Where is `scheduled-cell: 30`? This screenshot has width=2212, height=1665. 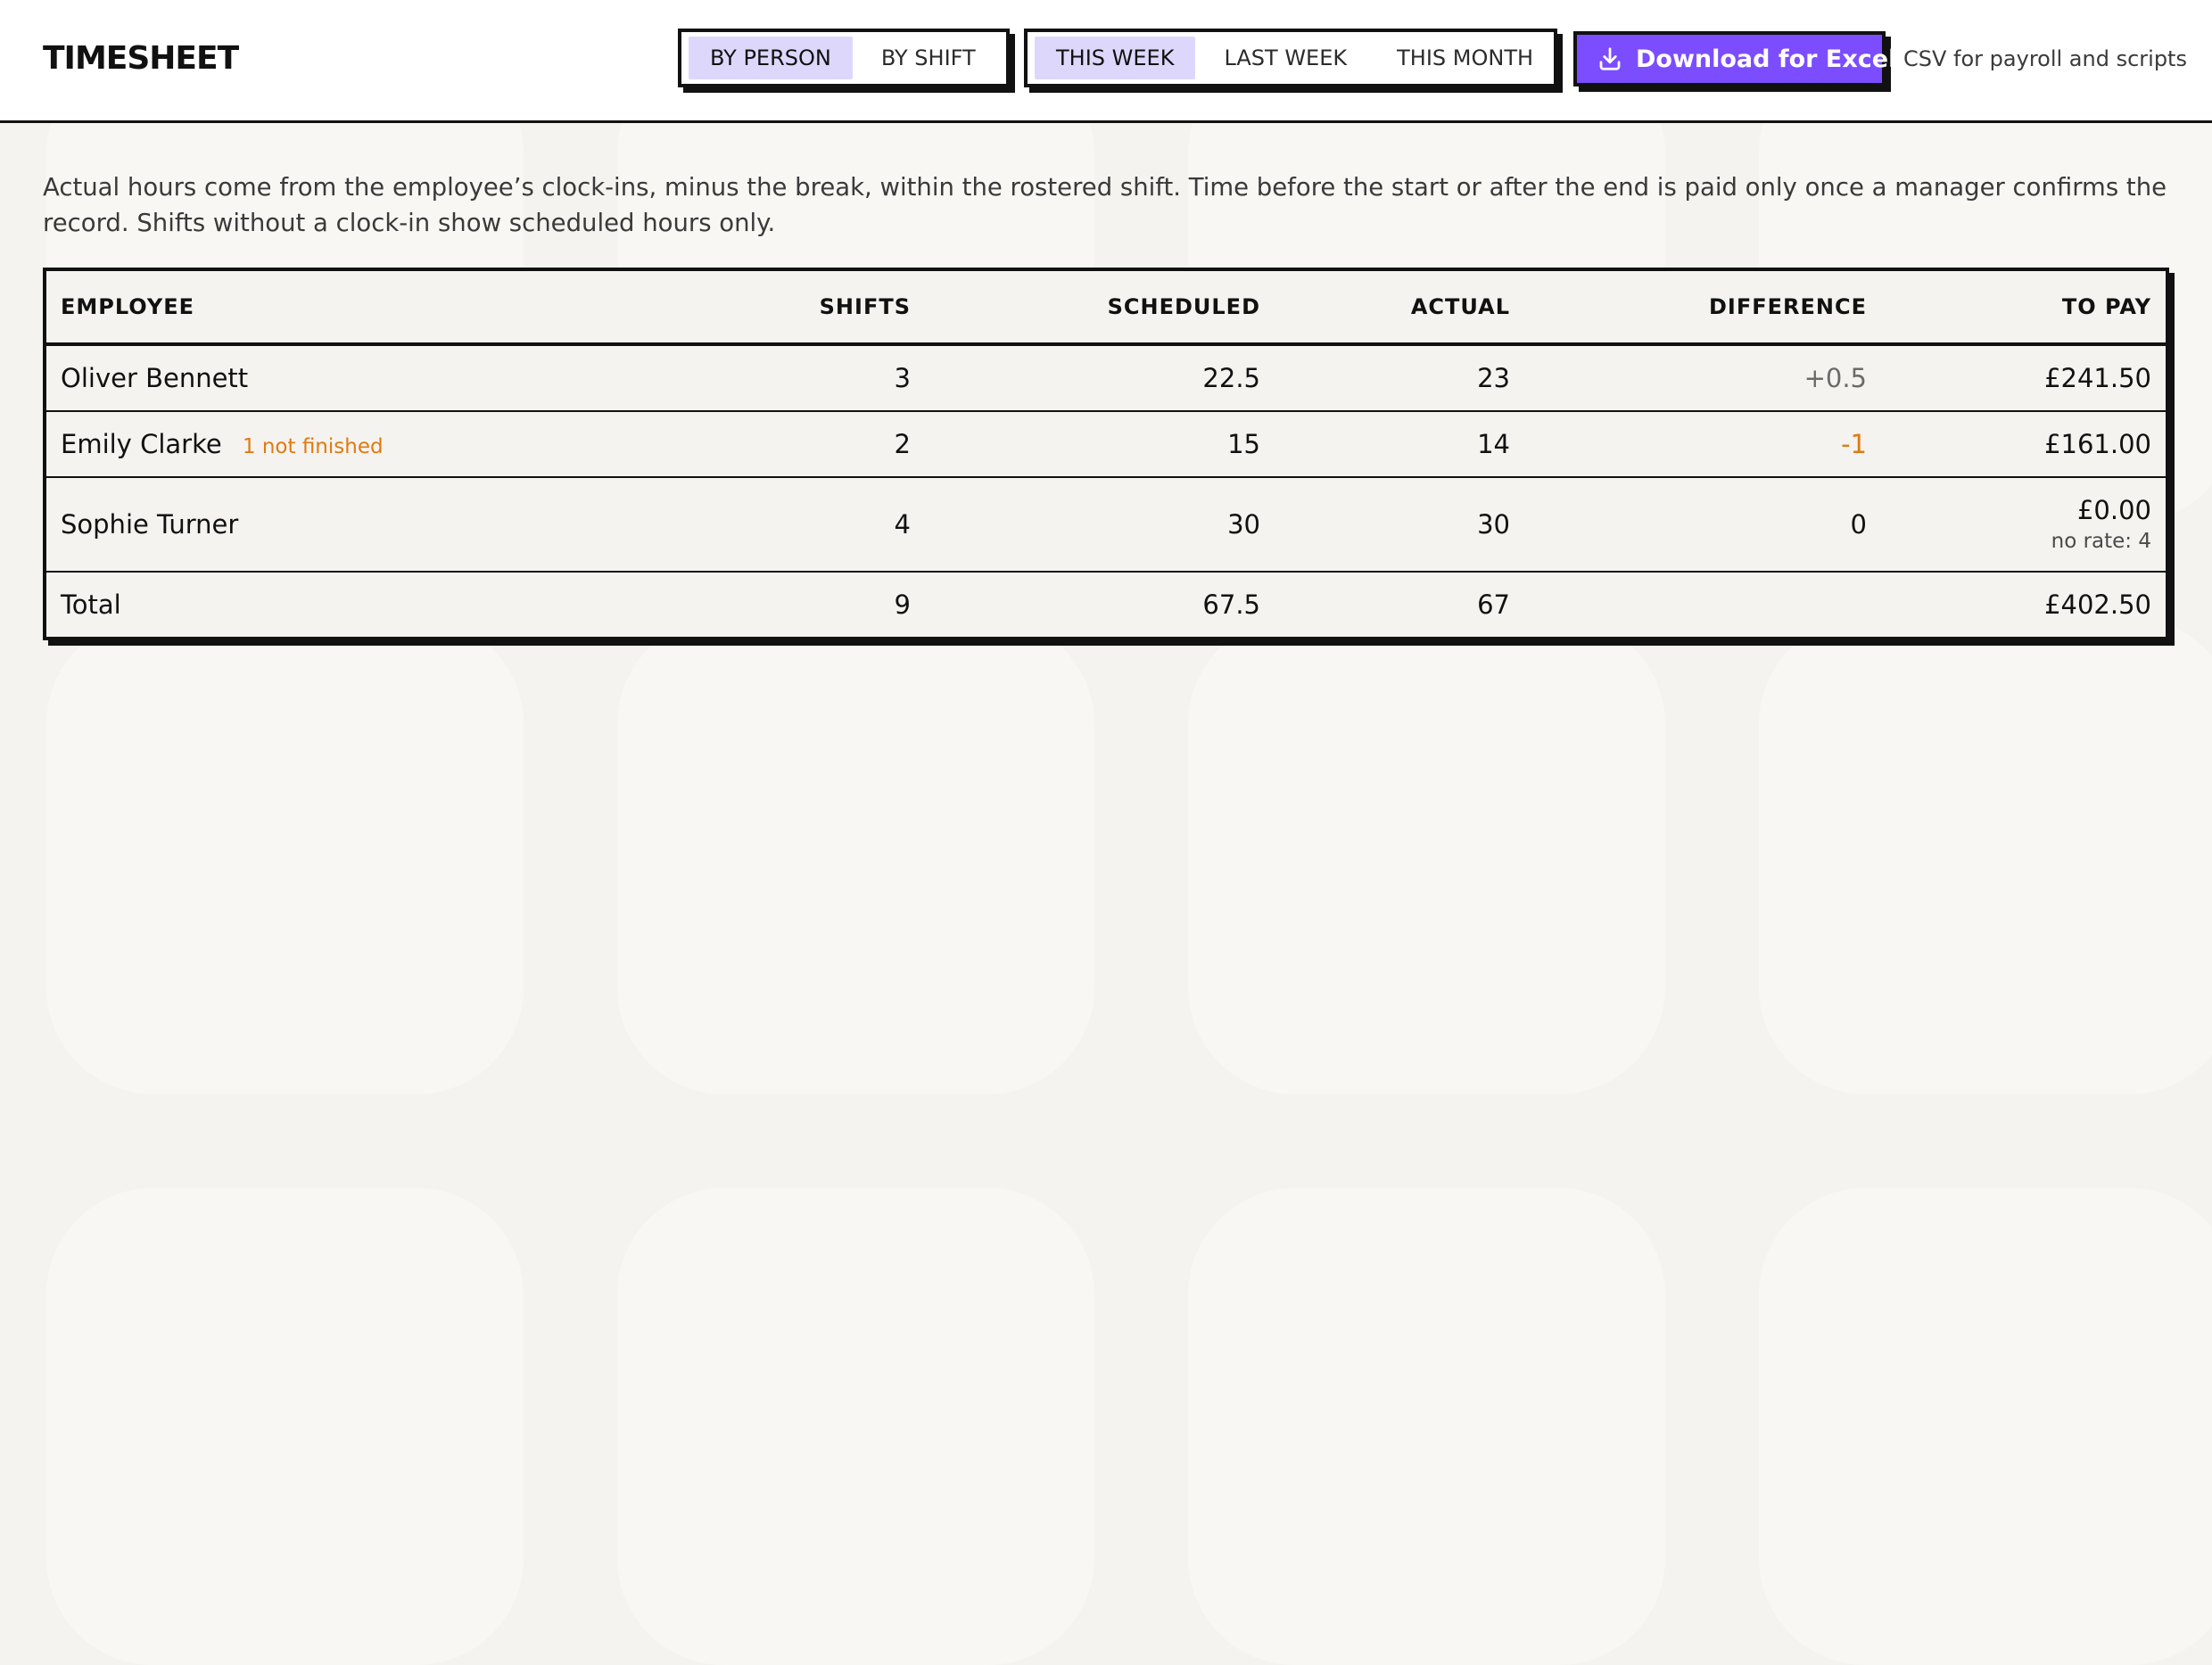
scheduled-cell: 30 is located at coordinates (1100, 524).